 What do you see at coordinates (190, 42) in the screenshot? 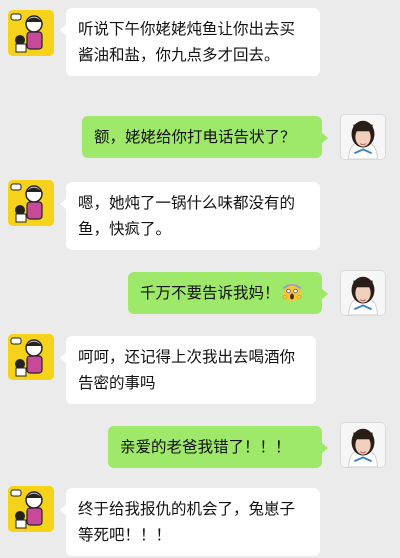
I see `message-bubble: 听说下午你姥姥炖鱼让你出去买酱油和盐，你九点多才回去。` at bounding box center [190, 42].